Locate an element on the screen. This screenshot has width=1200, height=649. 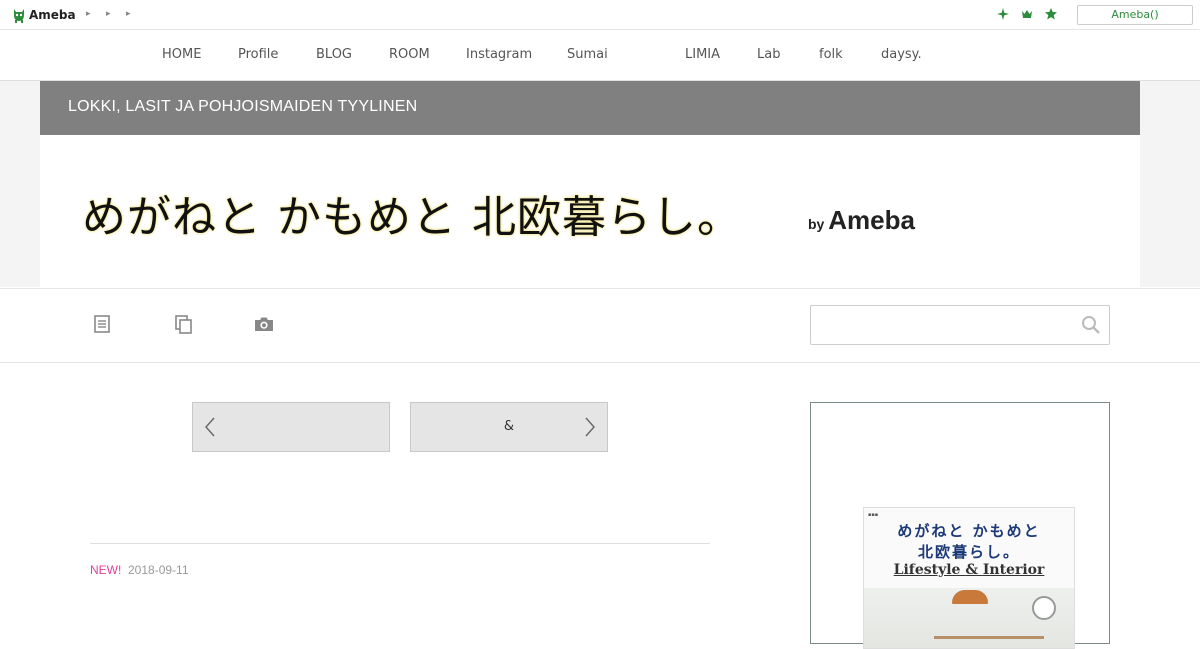
new-badge: NEW! is located at coordinates (106, 570).